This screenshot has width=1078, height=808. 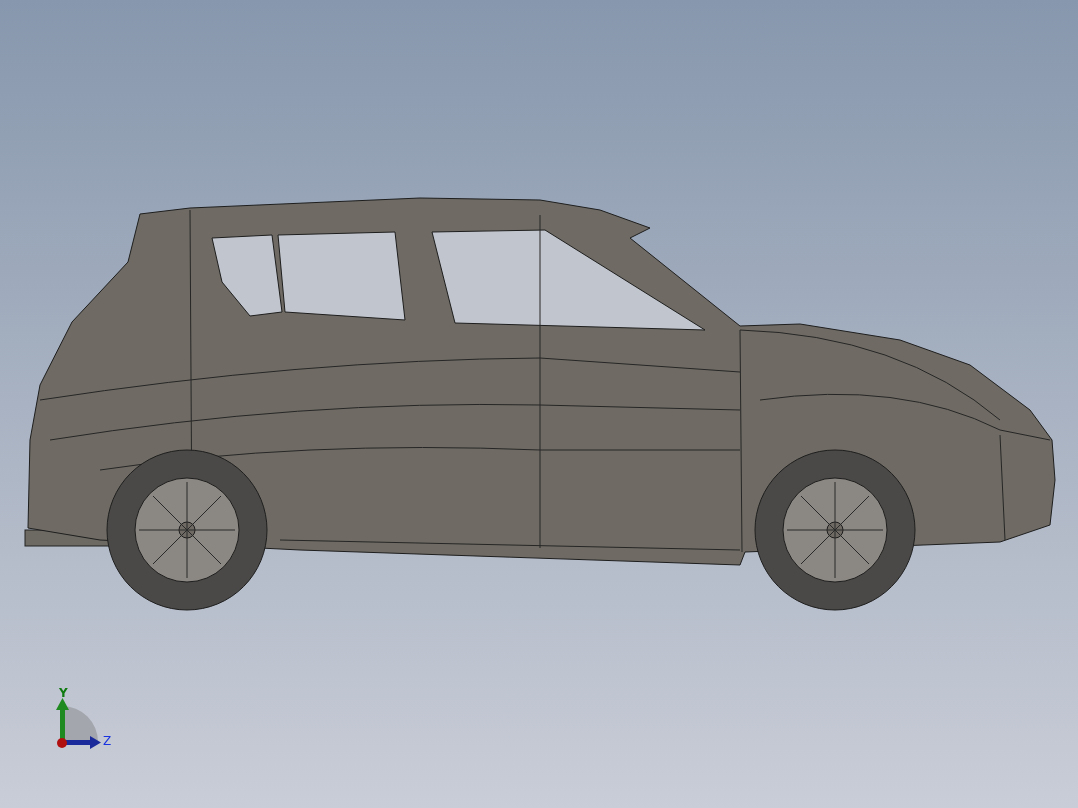 What do you see at coordinates (107, 741) in the screenshot?
I see `z-axis-label: Z` at bounding box center [107, 741].